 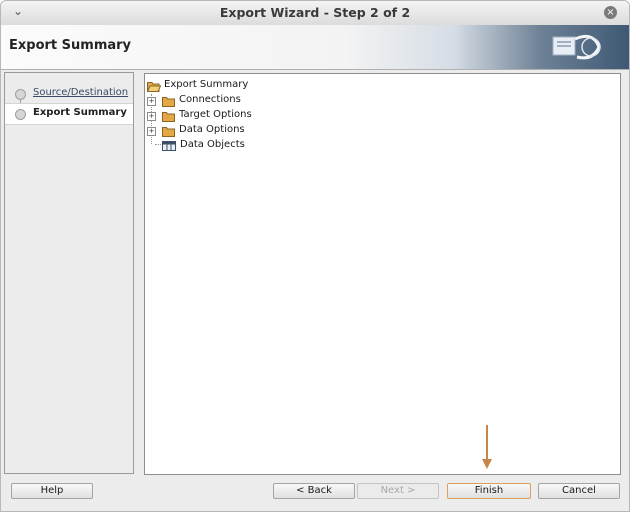 I want to click on tree-node-label: Connections, so click(x=210, y=99).